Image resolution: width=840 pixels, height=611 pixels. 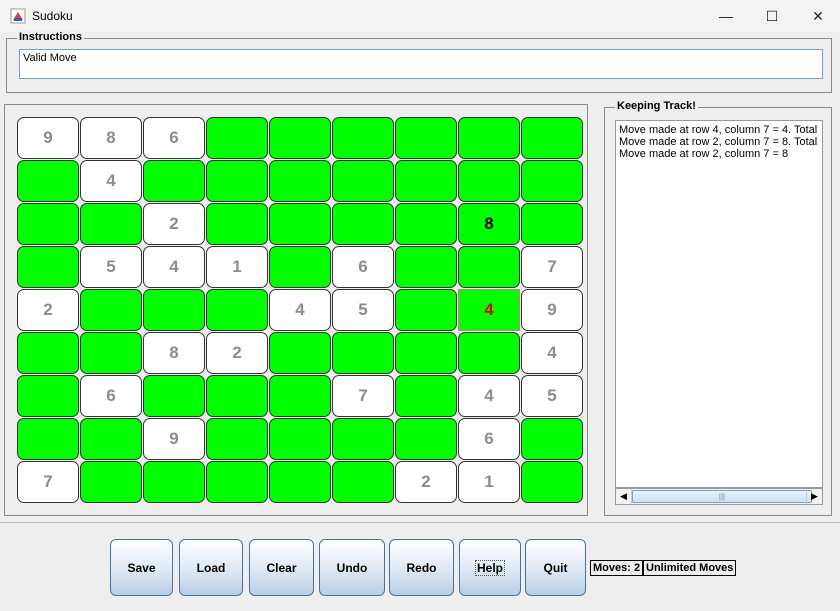 What do you see at coordinates (421, 64) in the screenshot?
I see `instructions-text-field: Valid Move` at bounding box center [421, 64].